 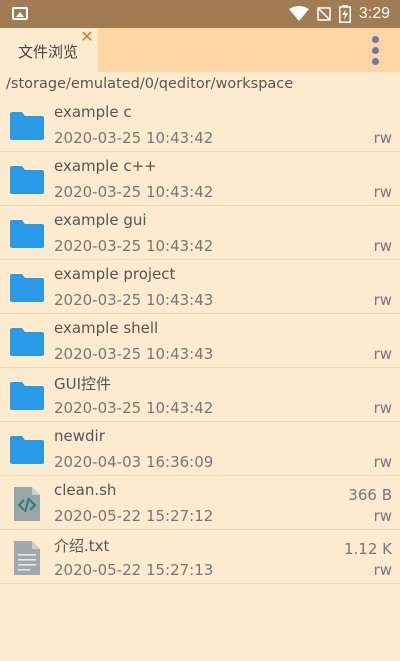 I want to click on file-size: 366 B, so click(x=370, y=495).